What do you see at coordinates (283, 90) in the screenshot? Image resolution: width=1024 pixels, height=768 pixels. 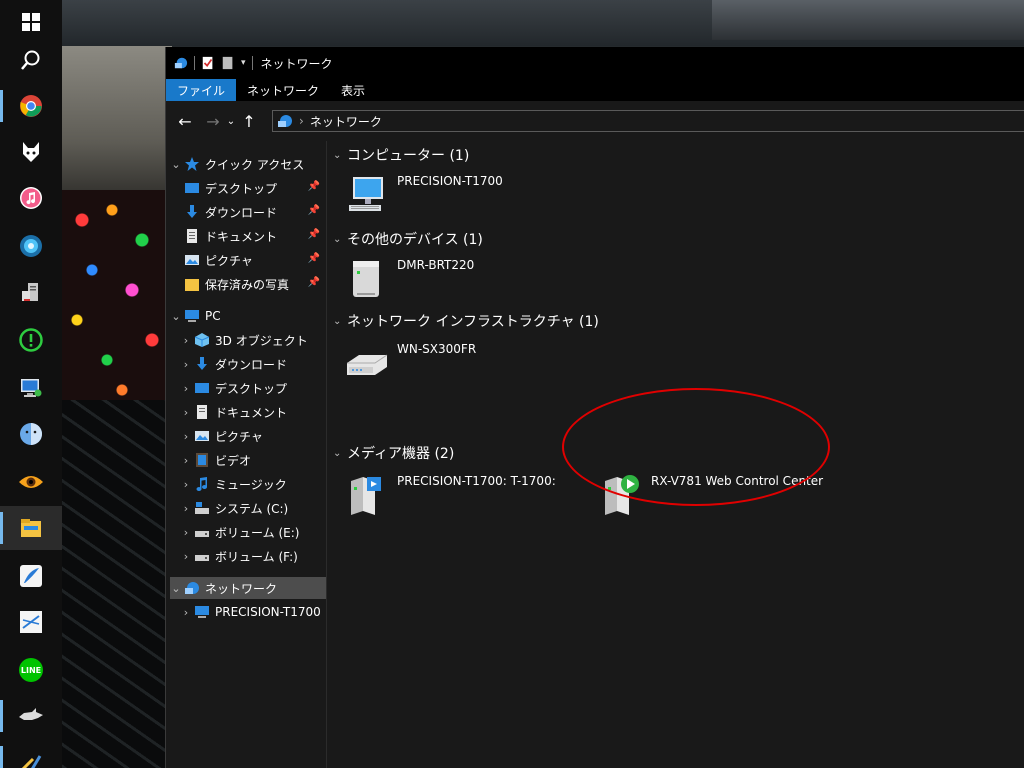 I see `tab-network: ネットワーク` at bounding box center [283, 90].